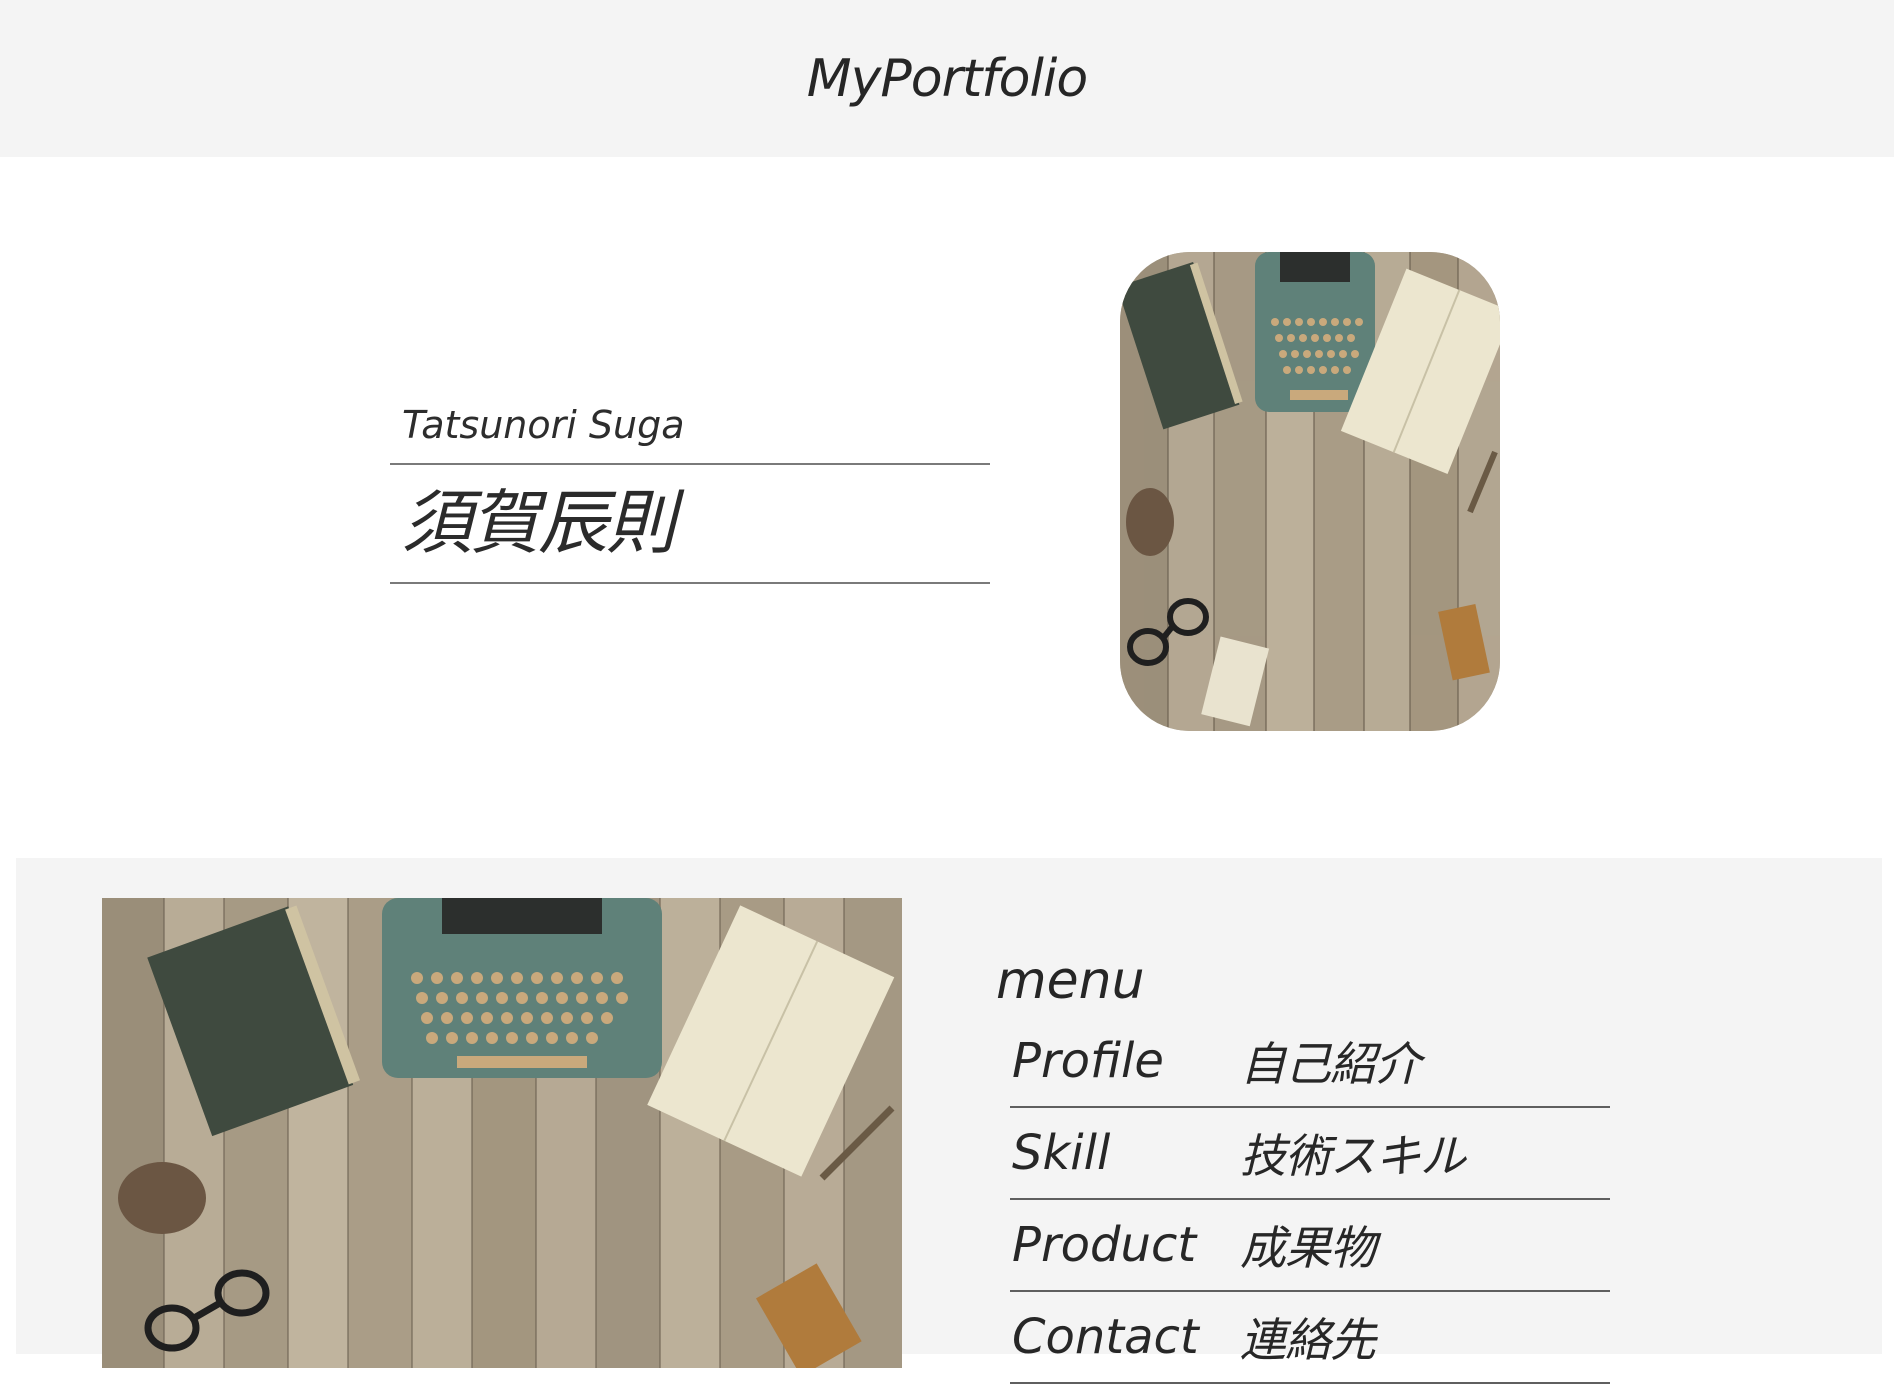  What do you see at coordinates (1105, 1337) in the screenshot?
I see `menu-item-en: Contact` at bounding box center [1105, 1337].